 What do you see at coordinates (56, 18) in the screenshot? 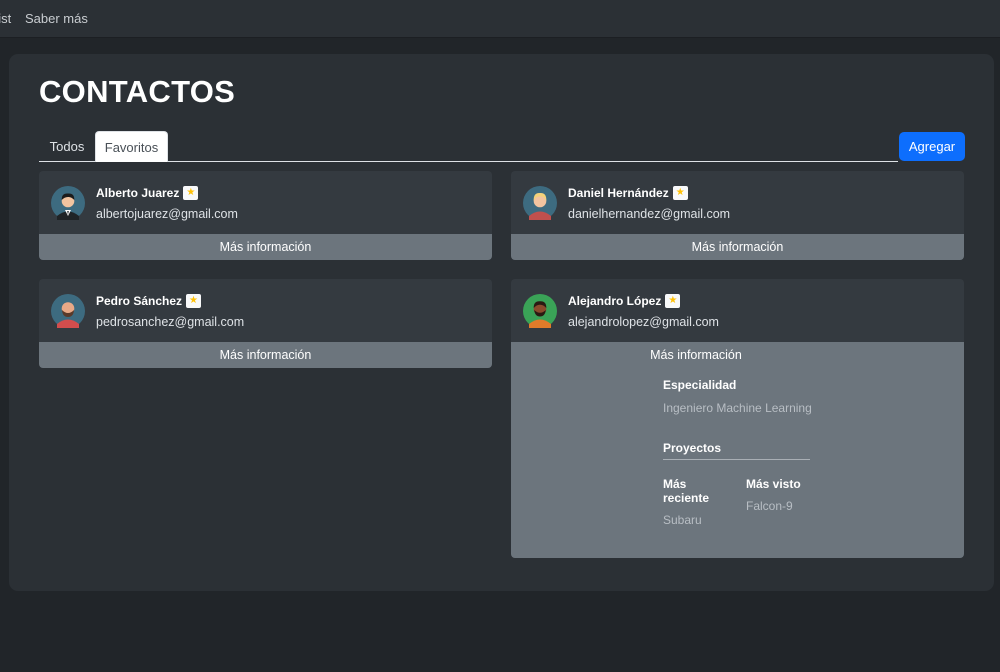
I see `nav-link-saber-mas: Saber más` at bounding box center [56, 18].